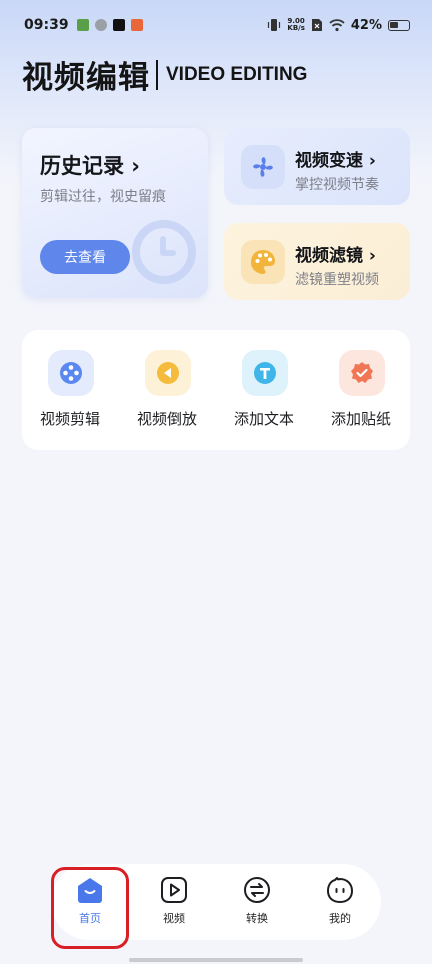 This screenshot has width=432, height=964. I want to click on net-speed: 9.00 KB/s, so click(295, 25).